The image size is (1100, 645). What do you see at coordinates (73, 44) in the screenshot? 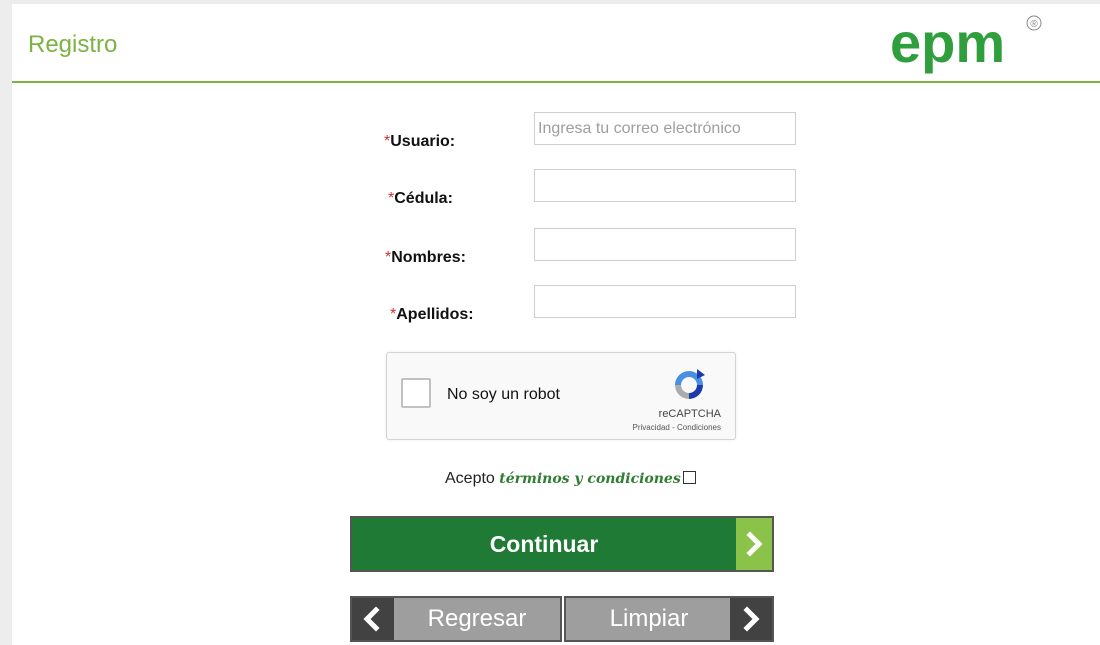
I see `page-title: Registro` at bounding box center [73, 44].